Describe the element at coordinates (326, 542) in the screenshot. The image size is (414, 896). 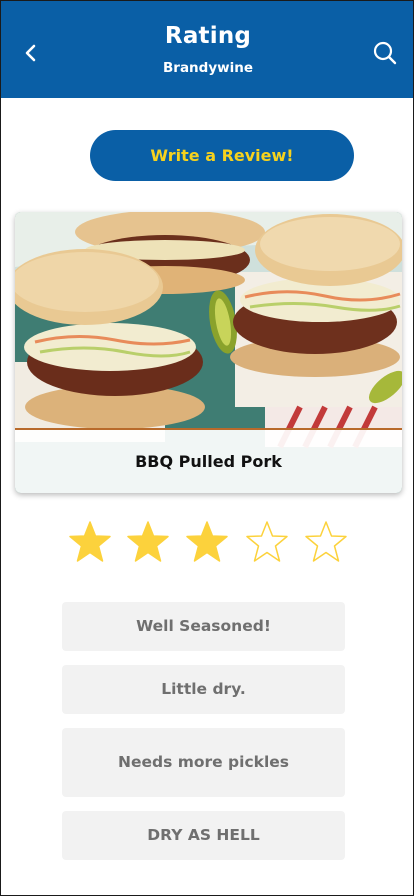
I see `star-5-empty-icon` at that location.